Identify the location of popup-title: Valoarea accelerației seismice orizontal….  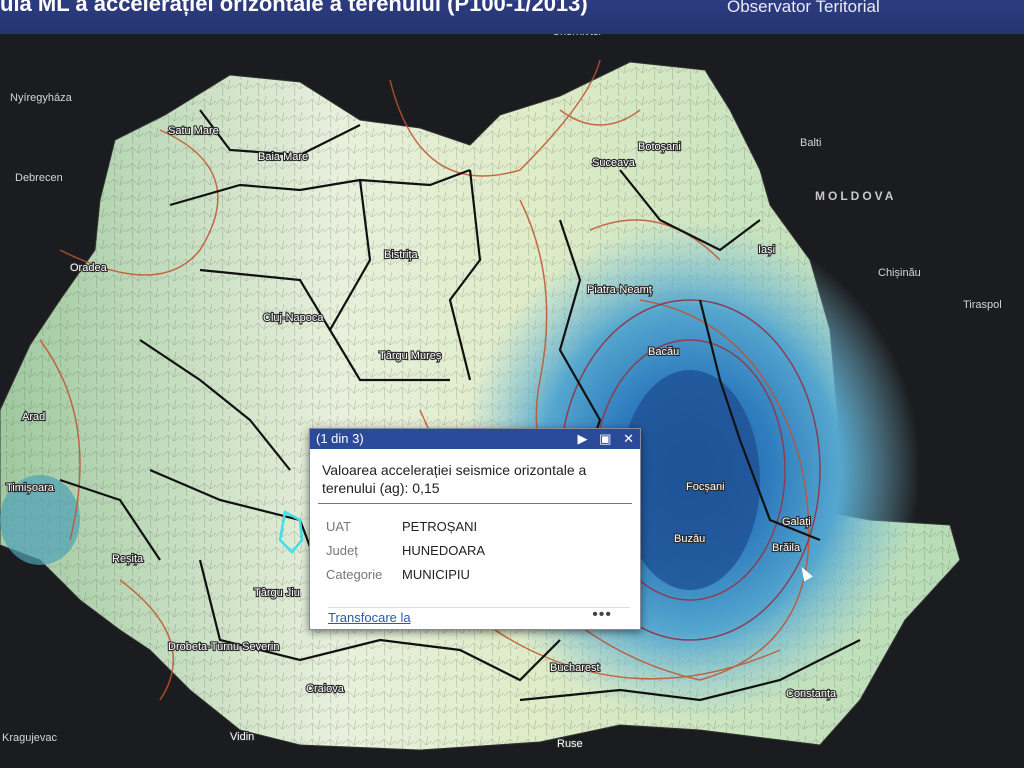
(454, 479).